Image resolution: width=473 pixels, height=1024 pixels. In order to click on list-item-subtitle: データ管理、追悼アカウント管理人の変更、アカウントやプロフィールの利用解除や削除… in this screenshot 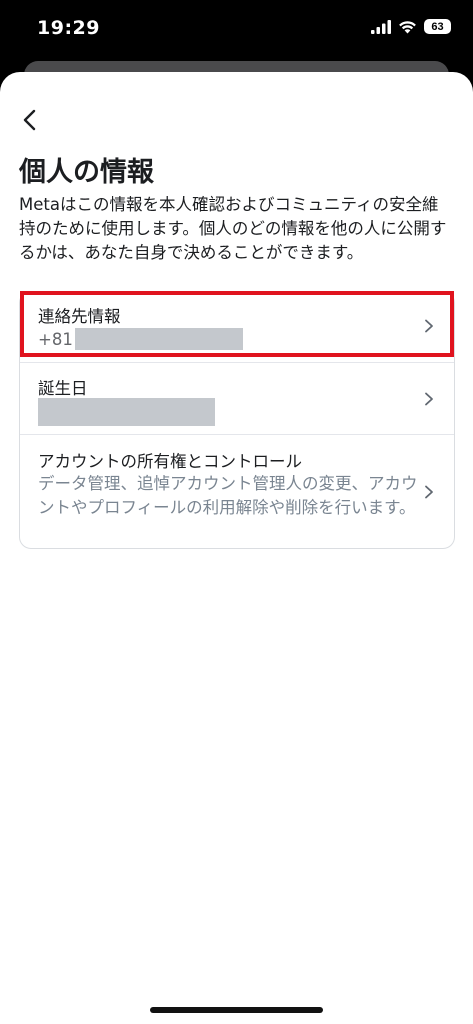, I will do `click(228, 495)`.